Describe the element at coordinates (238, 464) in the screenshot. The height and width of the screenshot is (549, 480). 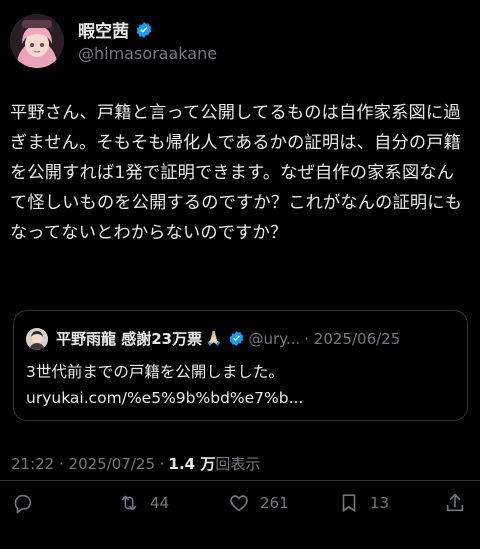
I see `view-label: 回表示` at that location.